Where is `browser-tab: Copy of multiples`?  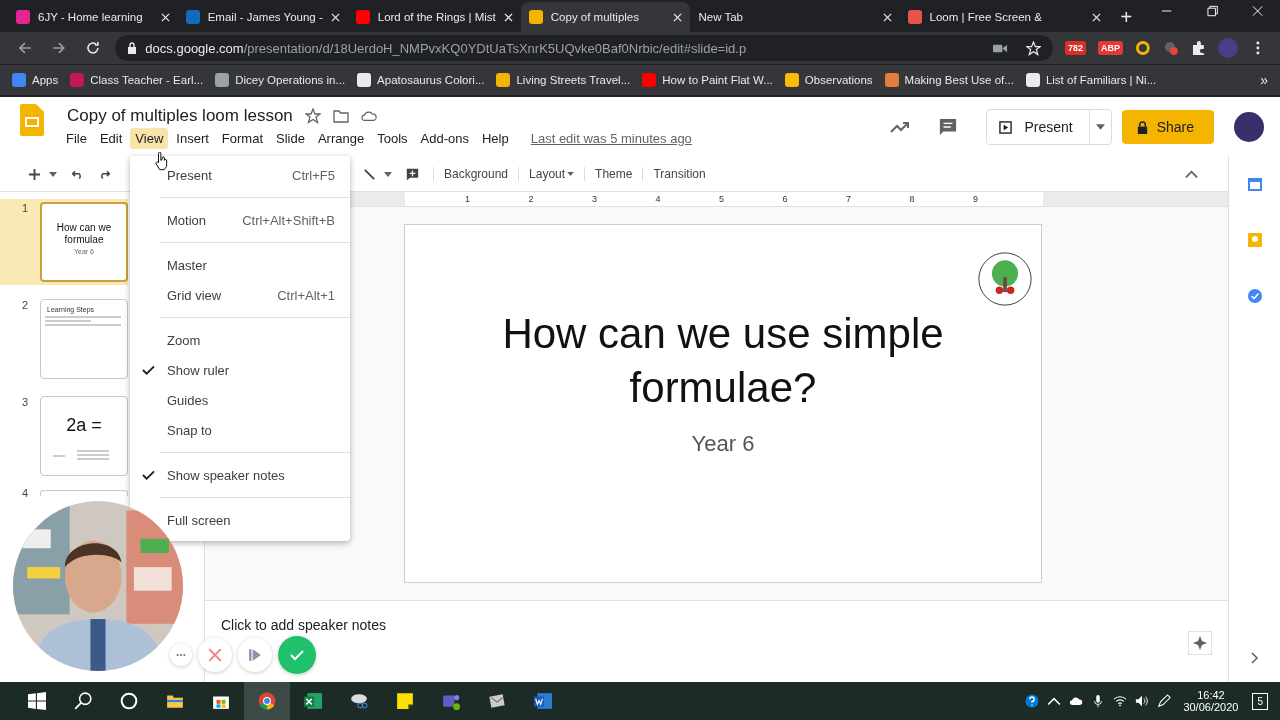
browser-tab: Copy of multiples is located at coordinates (605, 17).